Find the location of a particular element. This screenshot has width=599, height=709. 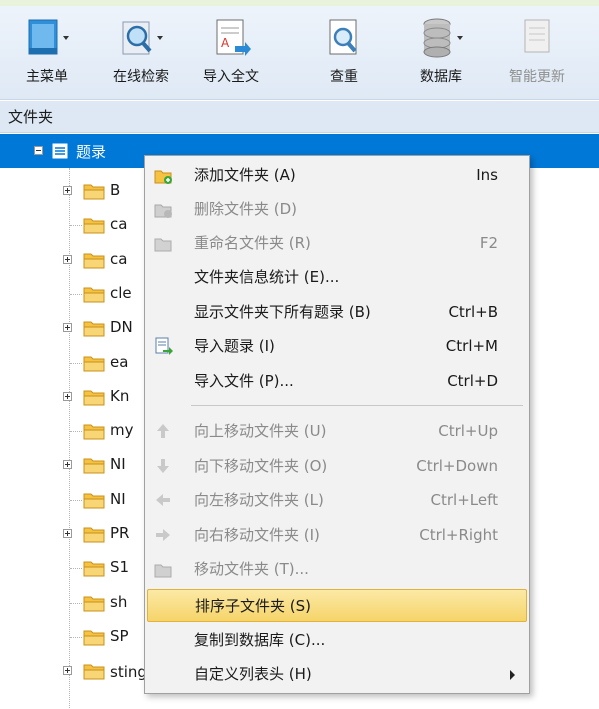

tree-node-label: B is located at coordinates (115, 190).